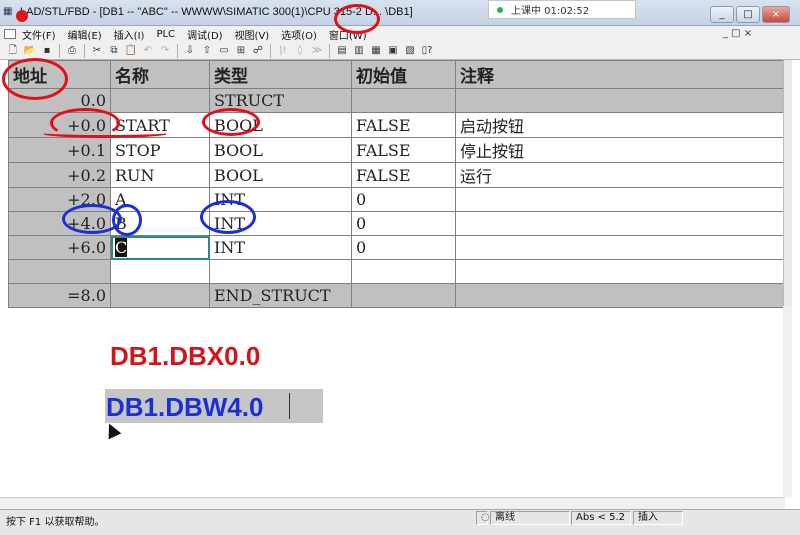  What do you see at coordinates (392, 503) in the screenshot?
I see `horizontal-scrollbar` at bounding box center [392, 503].